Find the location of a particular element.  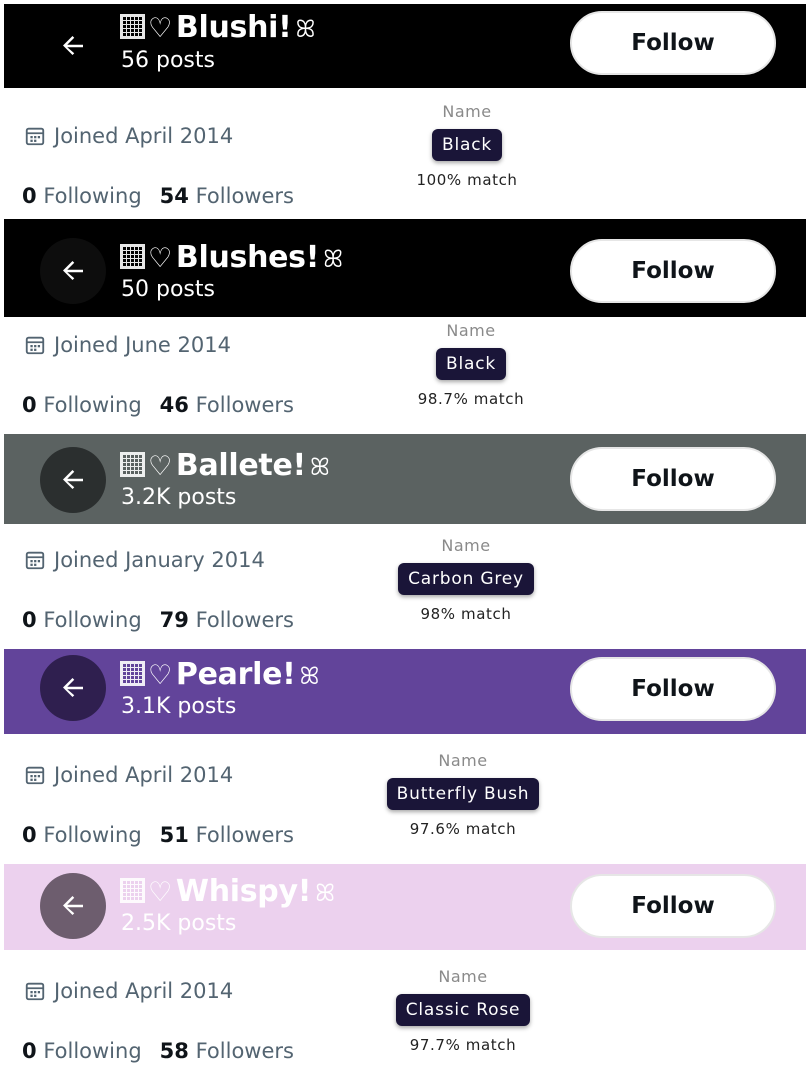

post-count: 3.1K posts is located at coordinates (179, 706).